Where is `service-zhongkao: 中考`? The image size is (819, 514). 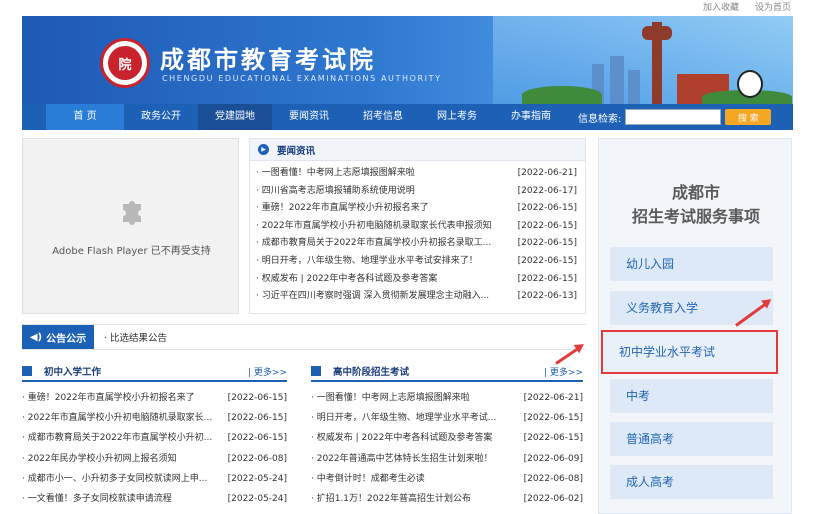 service-zhongkao: 中考 is located at coordinates (691, 396).